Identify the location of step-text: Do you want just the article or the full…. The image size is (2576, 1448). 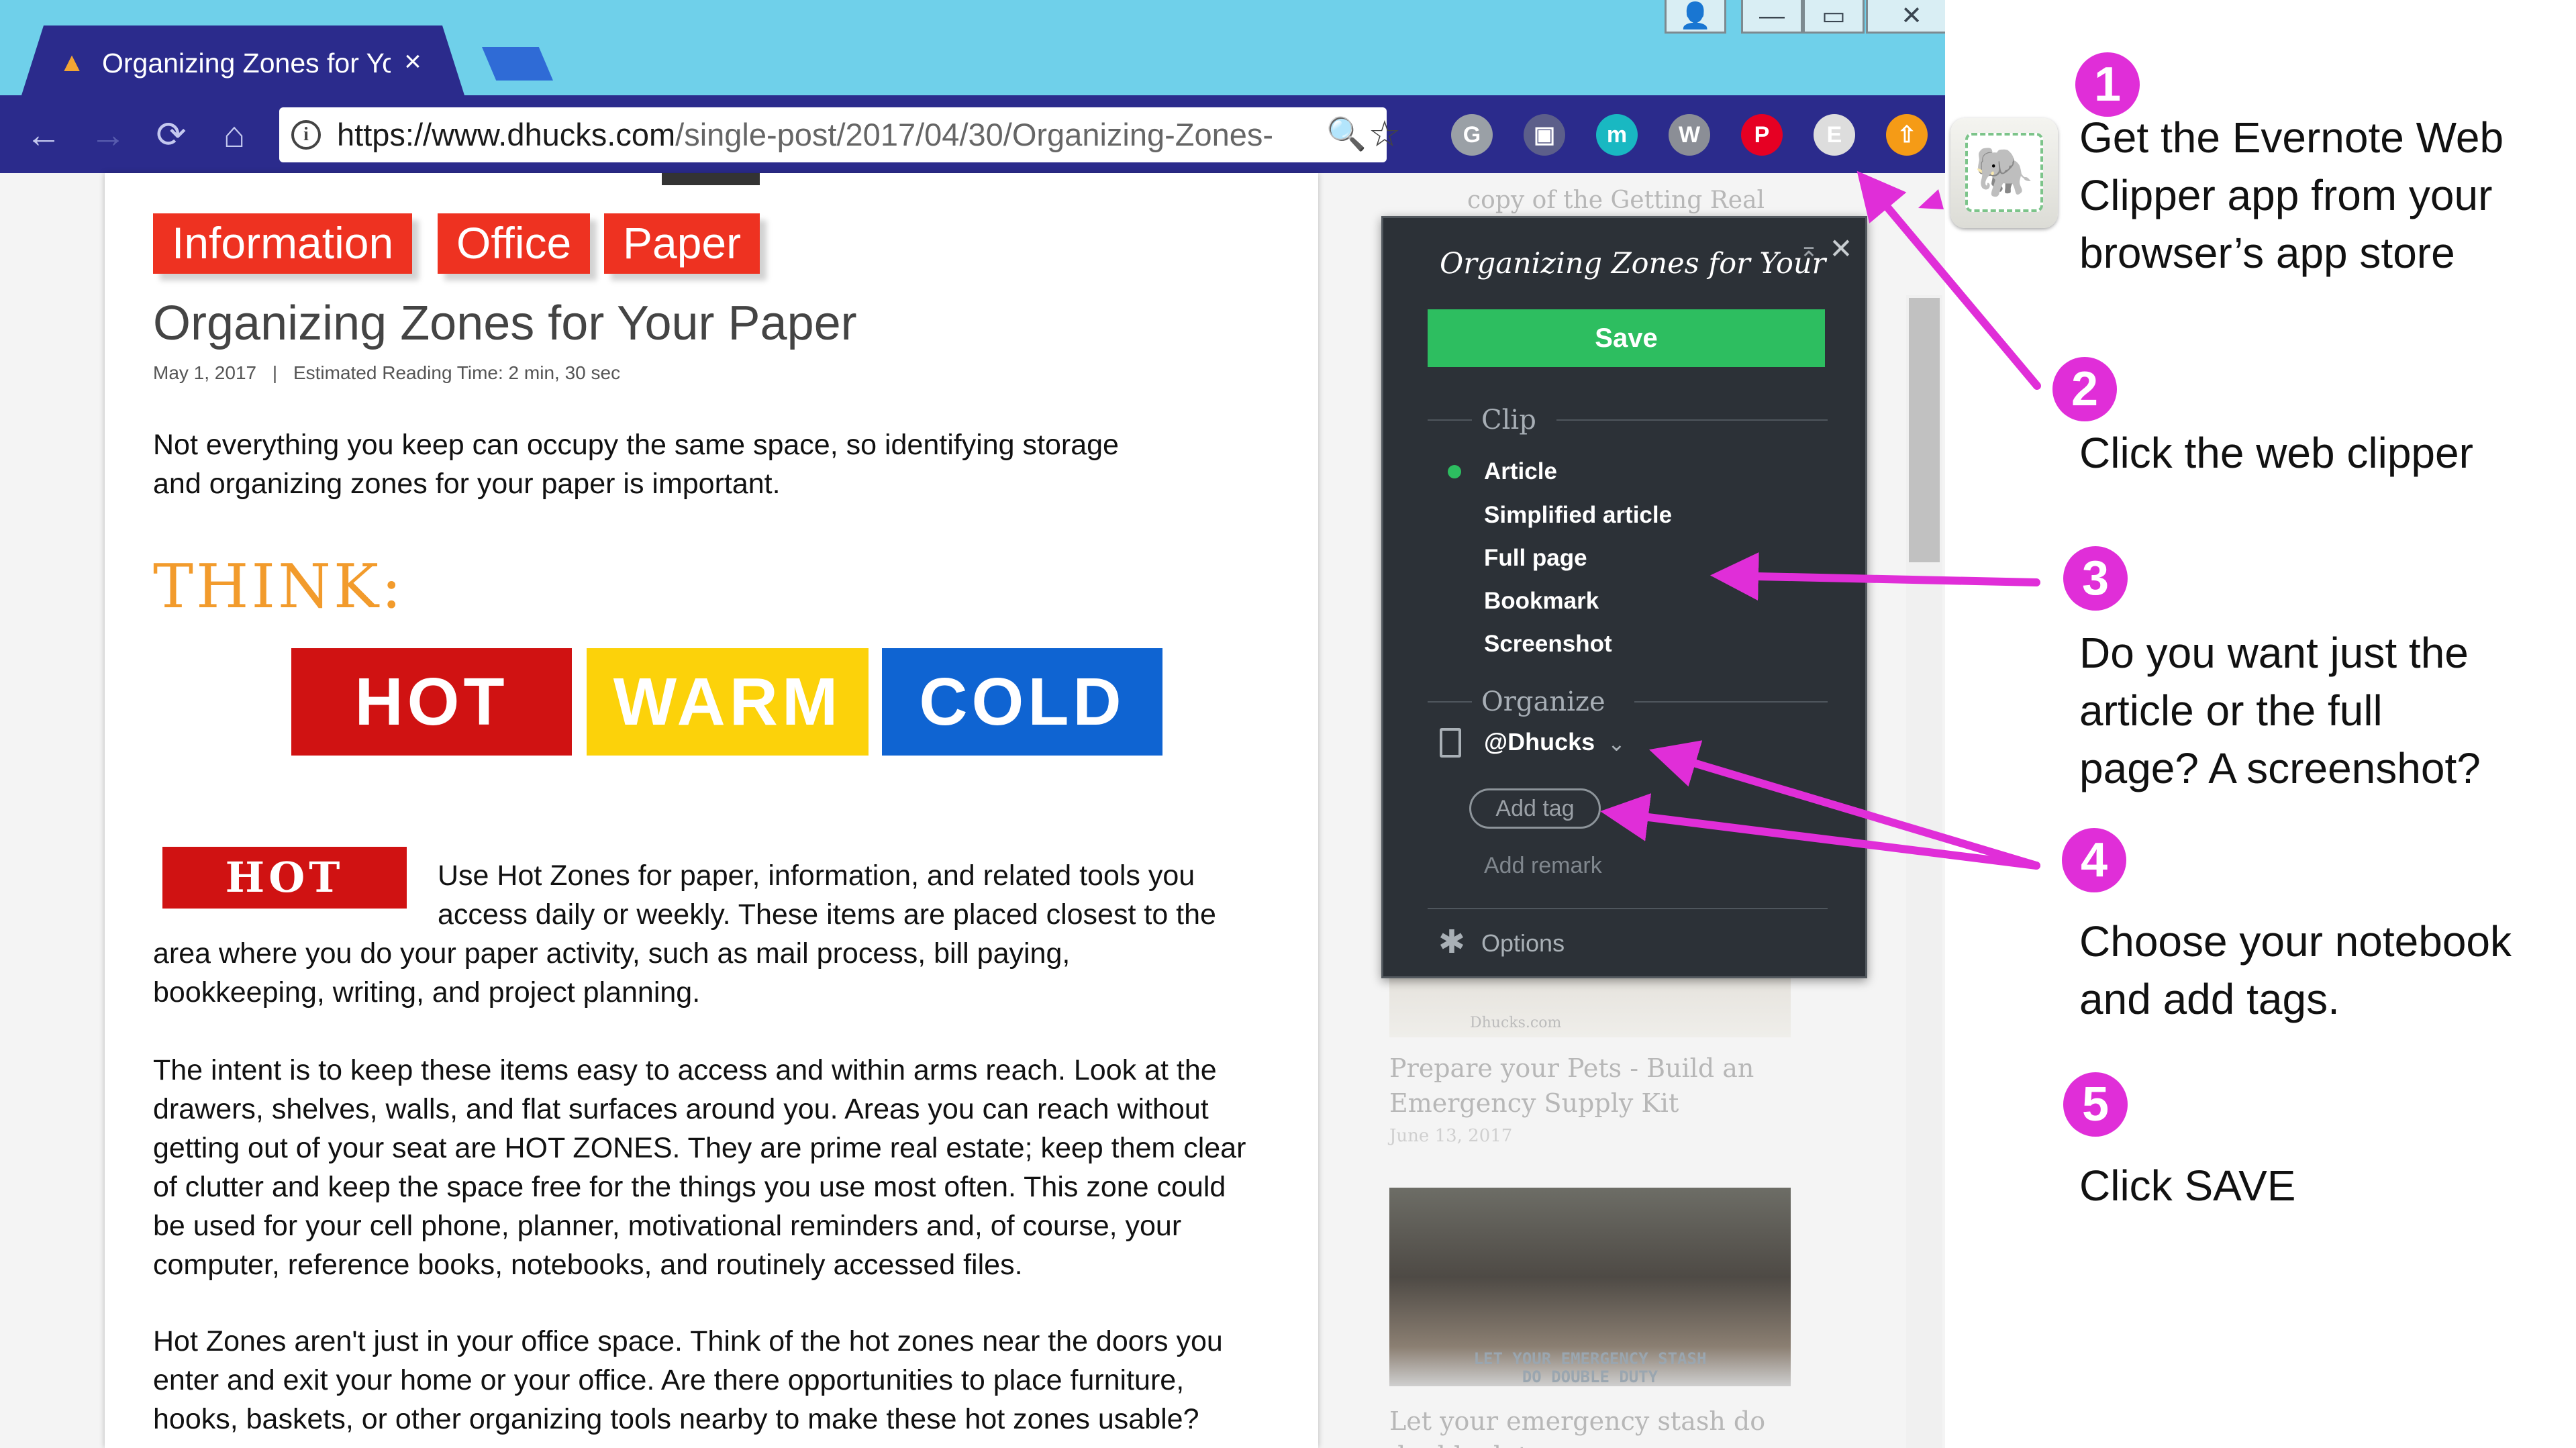
(2327, 710).